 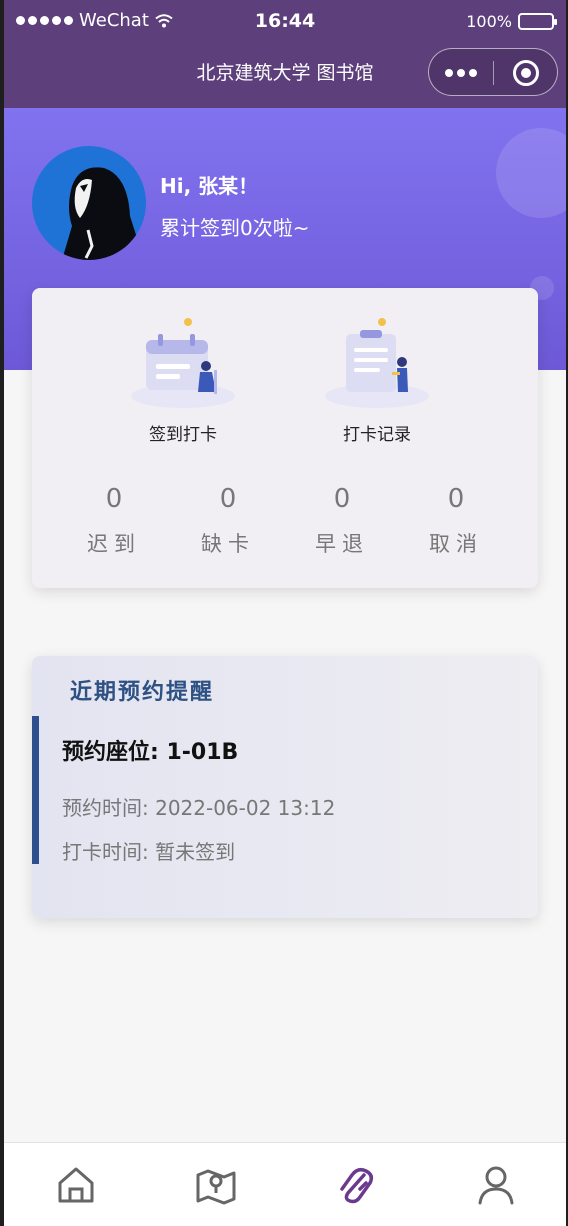 I want to click on home-icon, so click(x=76, y=1185).